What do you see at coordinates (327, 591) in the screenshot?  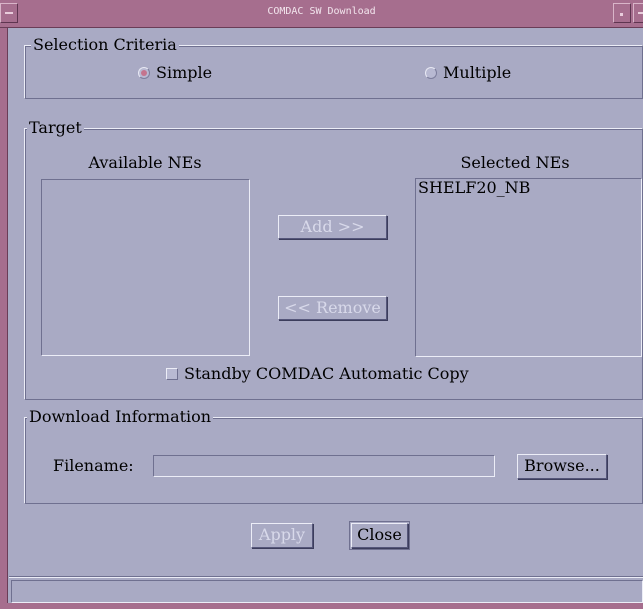 I see `status-bar` at bounding box center [327, 591].